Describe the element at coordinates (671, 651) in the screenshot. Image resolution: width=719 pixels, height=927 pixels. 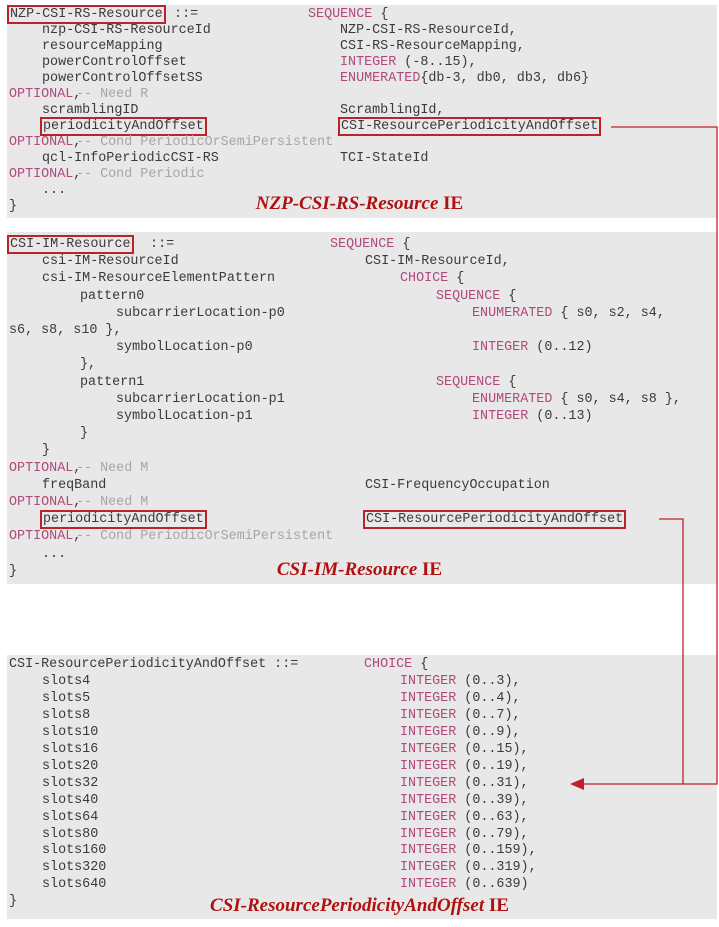
I see `connector-csi-im` at that location.